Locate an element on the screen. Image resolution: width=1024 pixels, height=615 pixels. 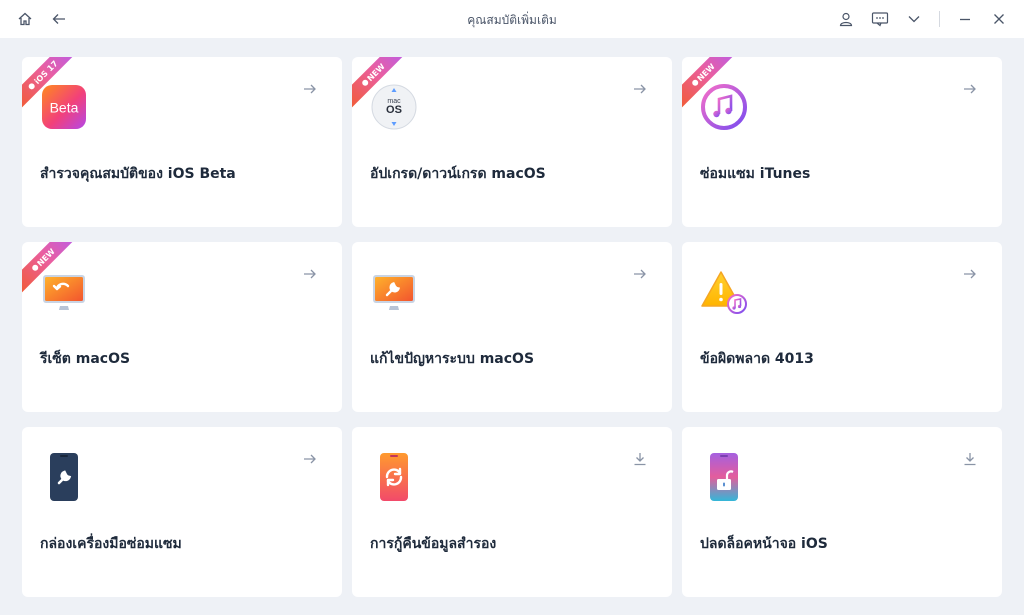
phone-wrench-icon is located at coordinates (64, 477).